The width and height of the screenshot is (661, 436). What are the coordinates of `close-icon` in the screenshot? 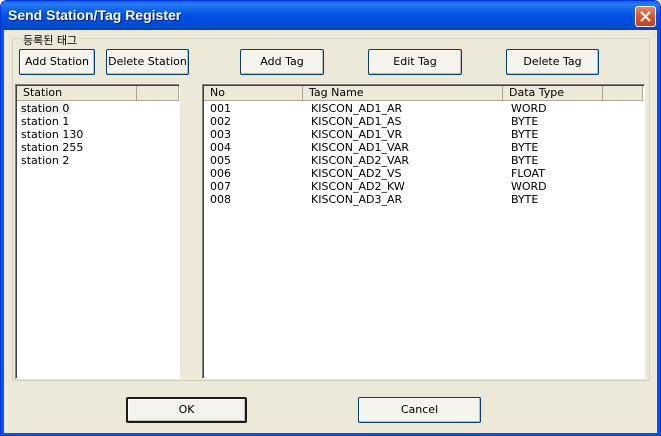 It's located at (645, 16).